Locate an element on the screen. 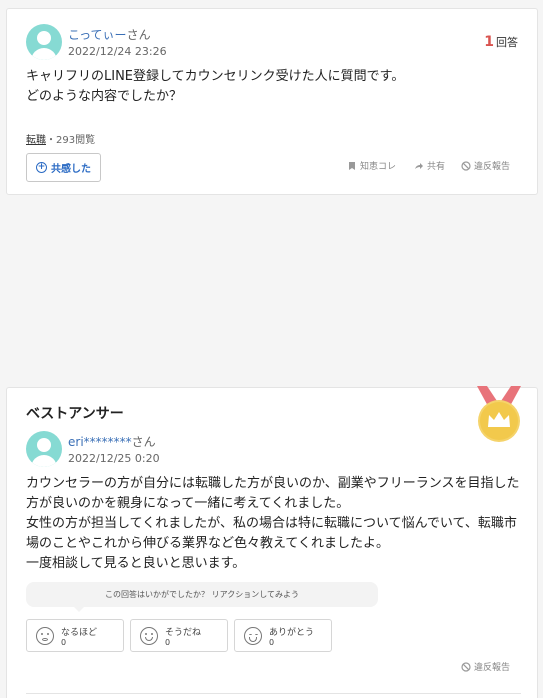 The height and width of the screenshot is (698, 543). answer-report-button: 違反報告 is located at coordinates (485, 666).